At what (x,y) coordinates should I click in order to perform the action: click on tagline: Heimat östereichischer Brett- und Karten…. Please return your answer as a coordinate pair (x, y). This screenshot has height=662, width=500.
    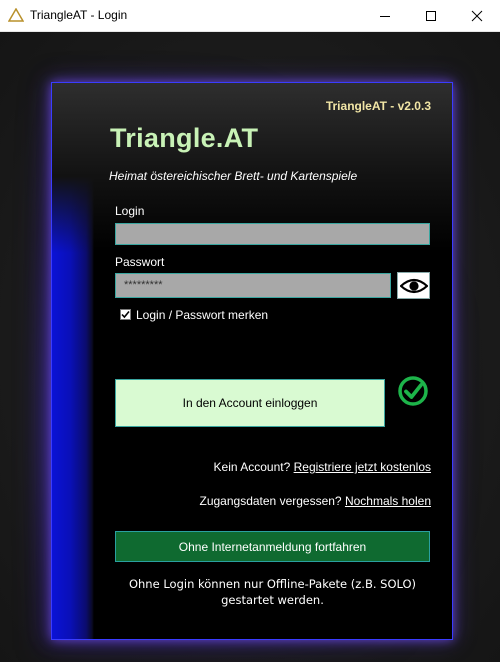
    Looking at the image, I should click on (233, 176).